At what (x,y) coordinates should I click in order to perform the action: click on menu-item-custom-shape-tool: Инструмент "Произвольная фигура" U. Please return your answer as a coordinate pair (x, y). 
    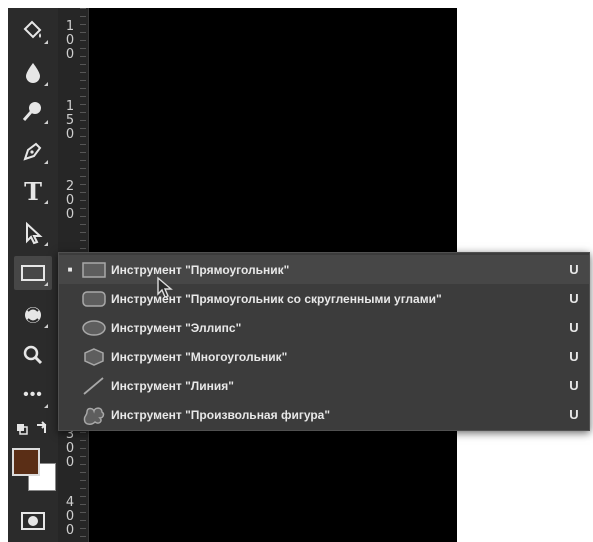
    Looking at the image, I should click on (324, 414).